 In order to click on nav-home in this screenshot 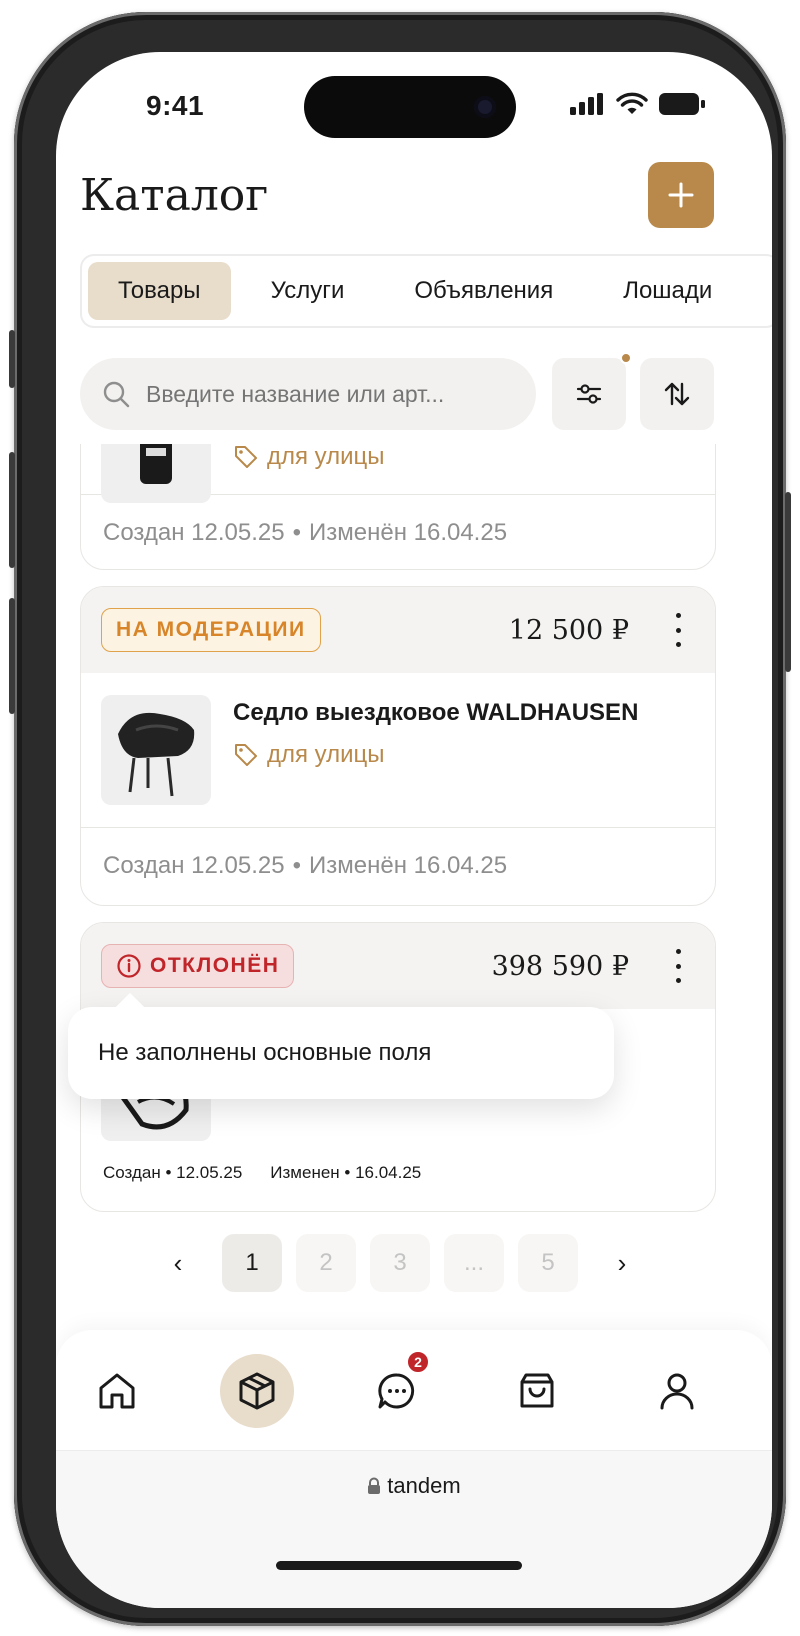, I will do `click(117, 1391)`.